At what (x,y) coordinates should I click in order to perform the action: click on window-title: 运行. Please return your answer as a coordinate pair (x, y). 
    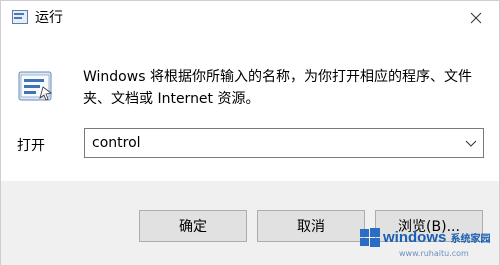
    Looking at the image, I should click on (49, 18).